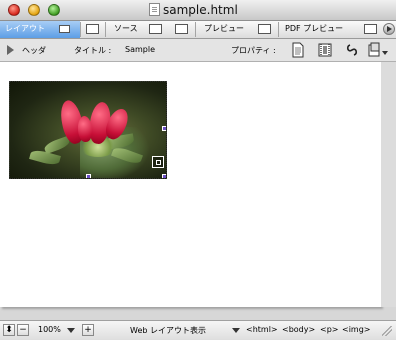 The image size is (396, 340). What do you see at coordinates (54, 10) in the screenshot?
I see `zoom-window-button` at bounding box center [54, 10].